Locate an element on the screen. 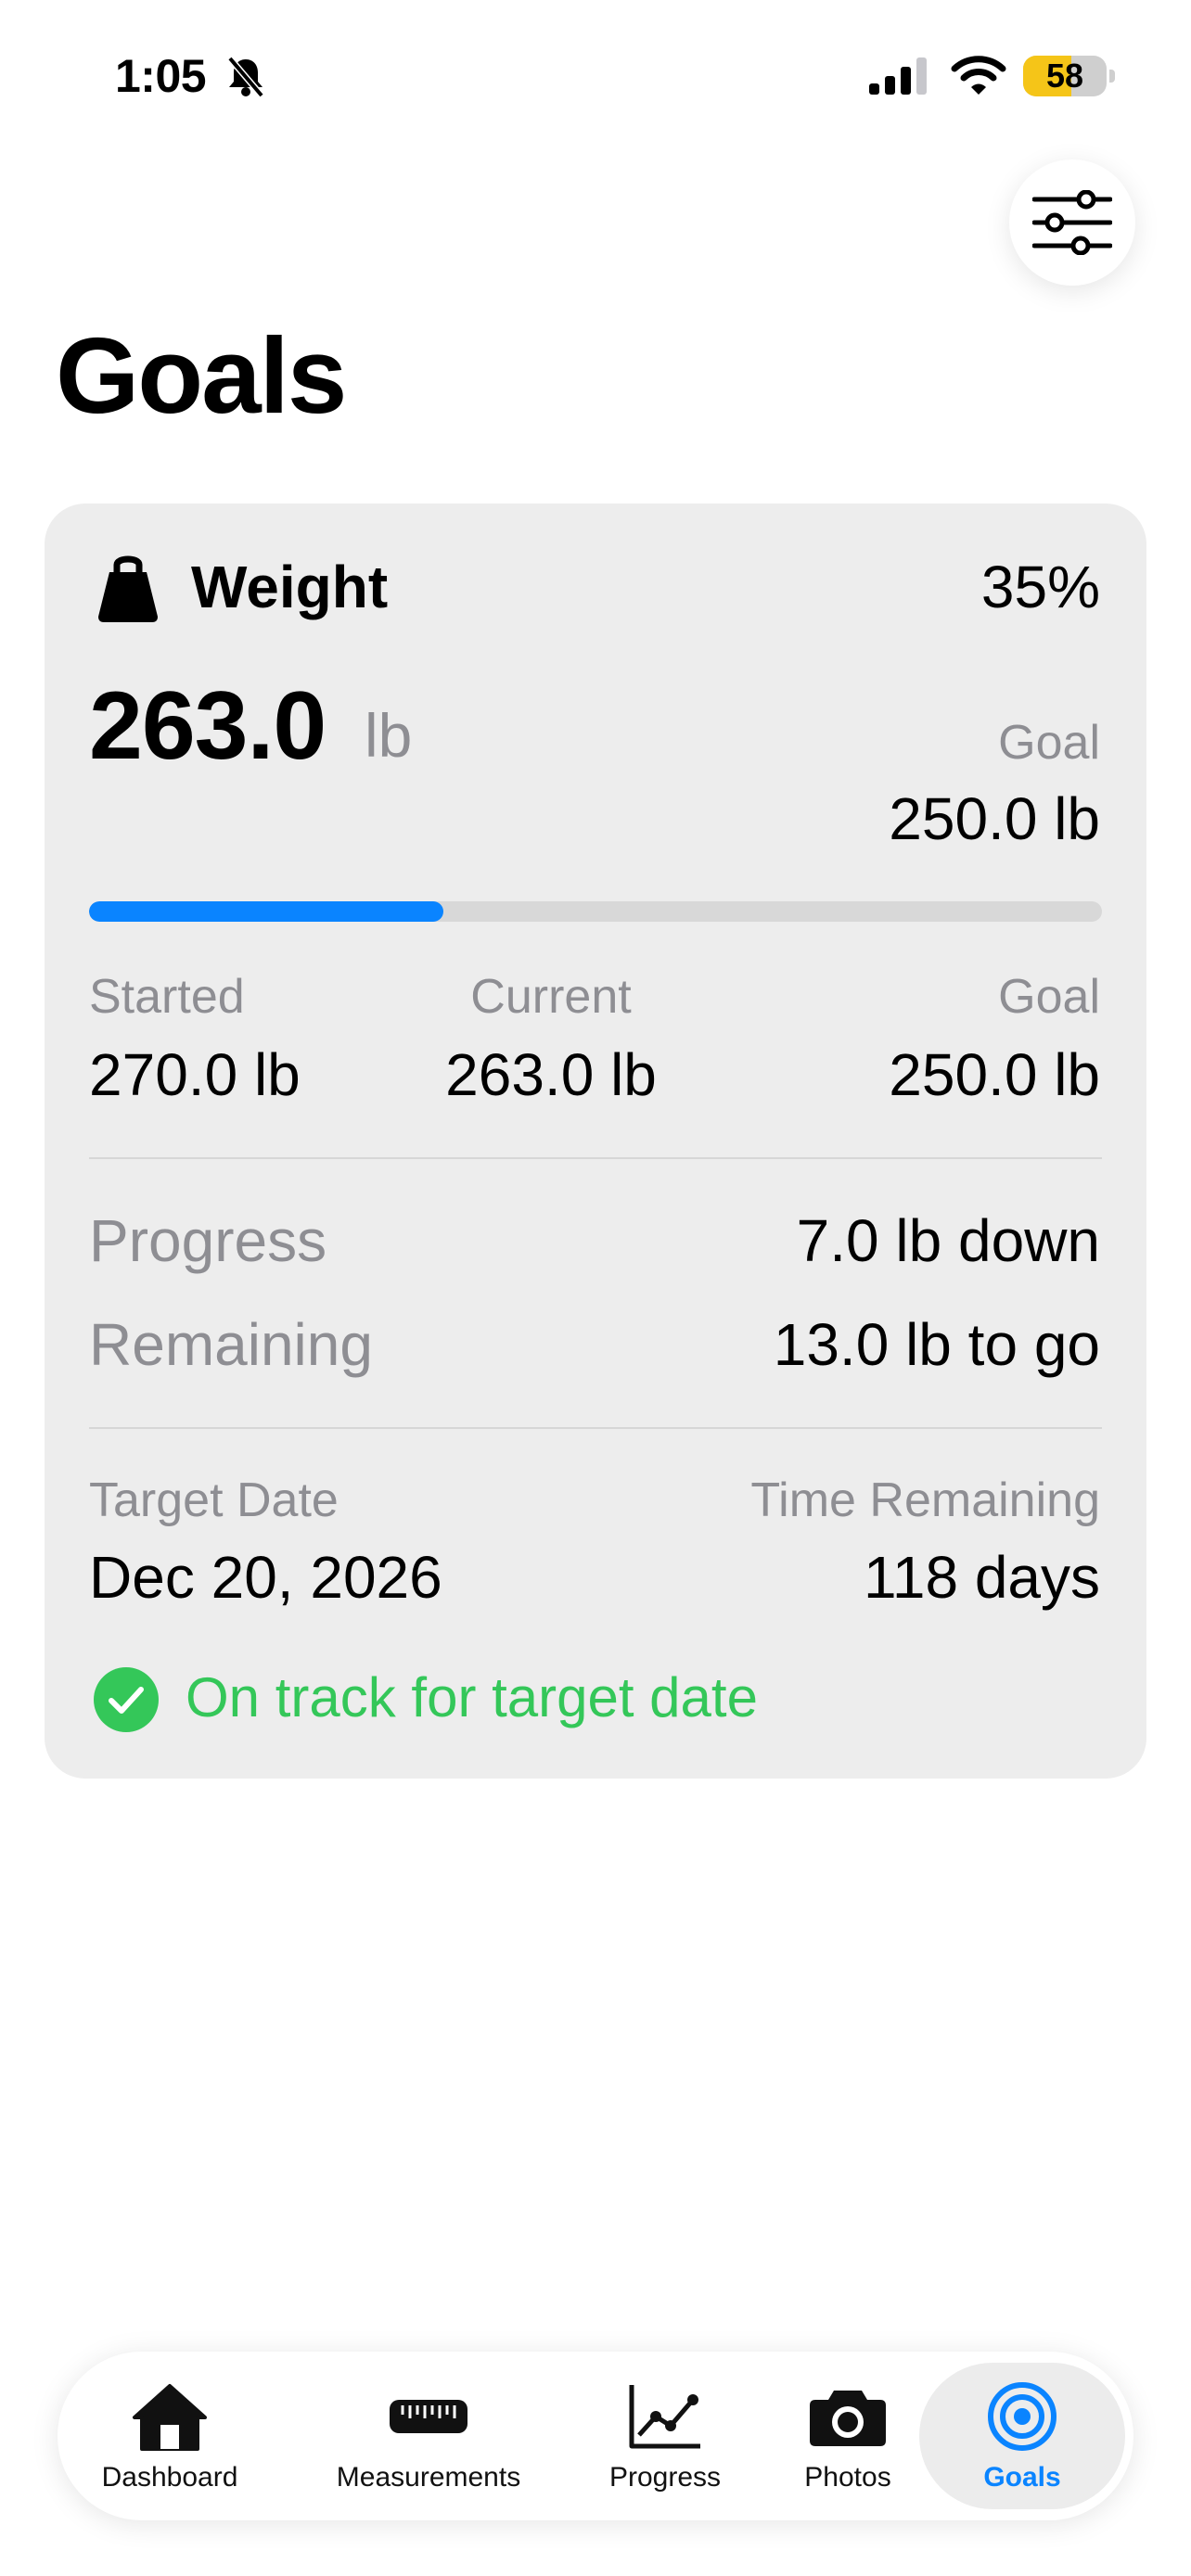 The height and width of the screenshot is (2576, 1191). current-weight-unit: lb is located at coordinates (389, 736).